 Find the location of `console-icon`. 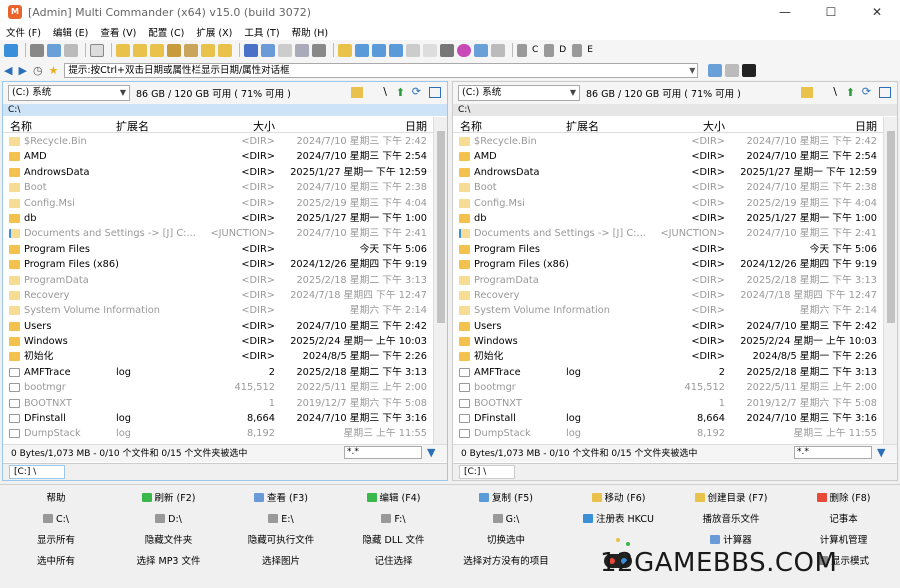

console-icon is located at coordinates (749, 70).